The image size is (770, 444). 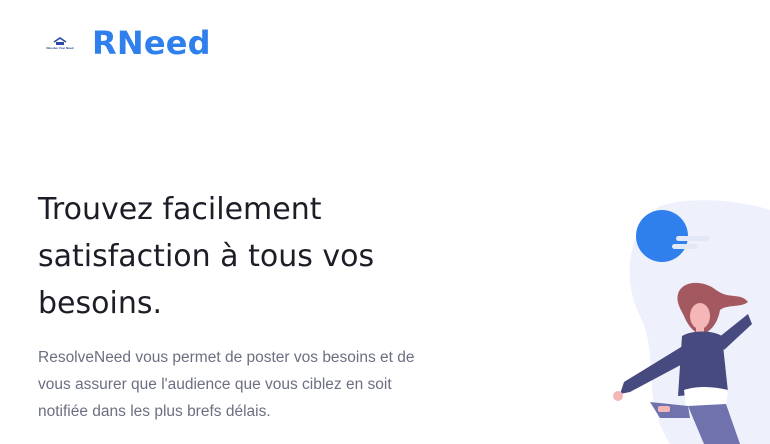 What do you see at coordinates (206, 256) in the screenshot?
I see `hero-title-line: satisfaction à tous vos` at bounding box center [206, 256].